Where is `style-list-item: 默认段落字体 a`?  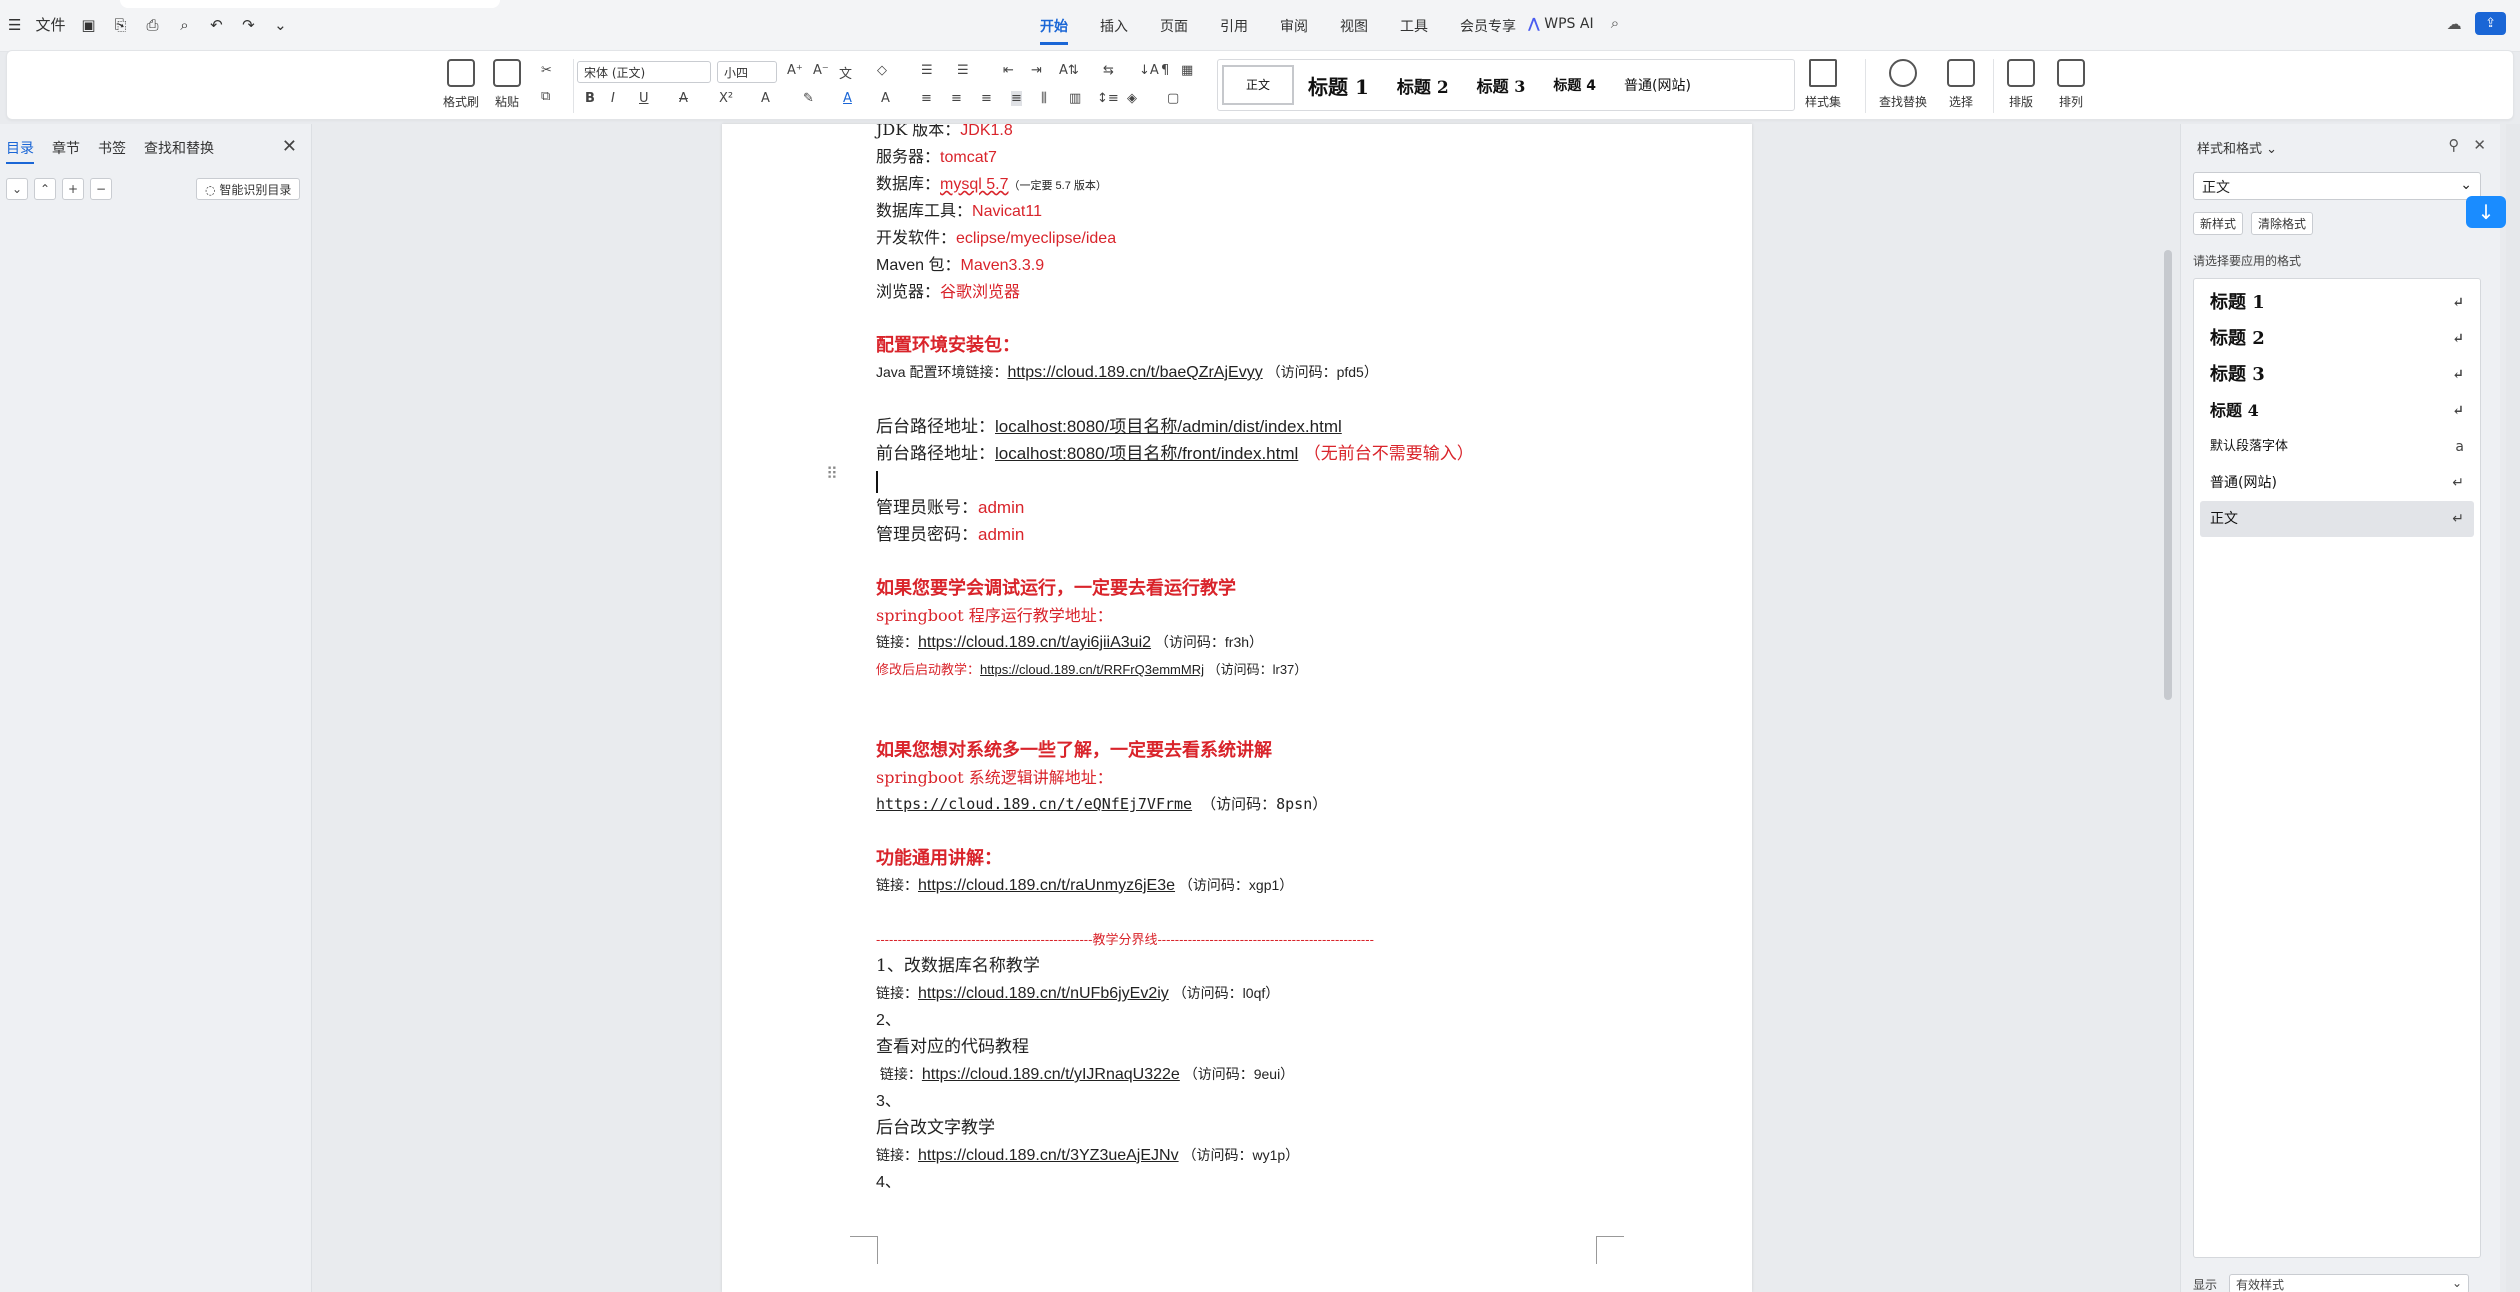
style-list-item: 默认段落字体 a is located at coordinates (2337, 447).